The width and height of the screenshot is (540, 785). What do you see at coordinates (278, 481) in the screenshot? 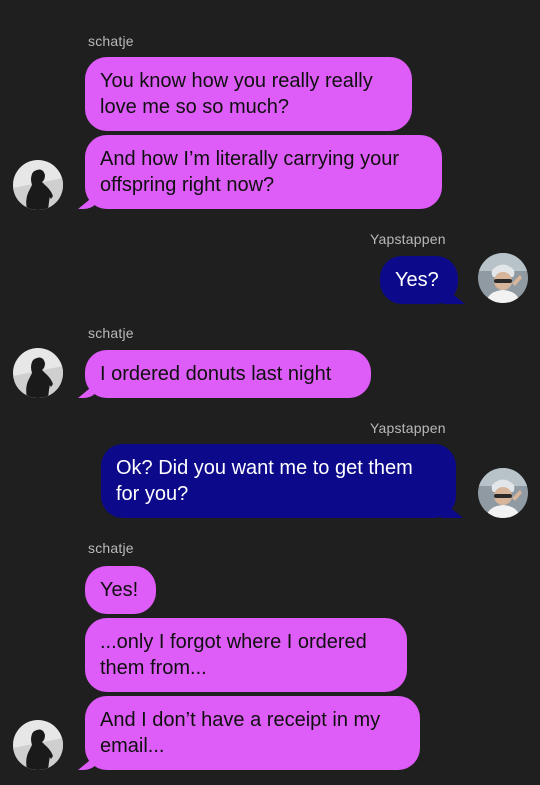
I see `message-bubble-outgoing: Ok? Did you want me to get them for you?` at bounding box center [278, 481].